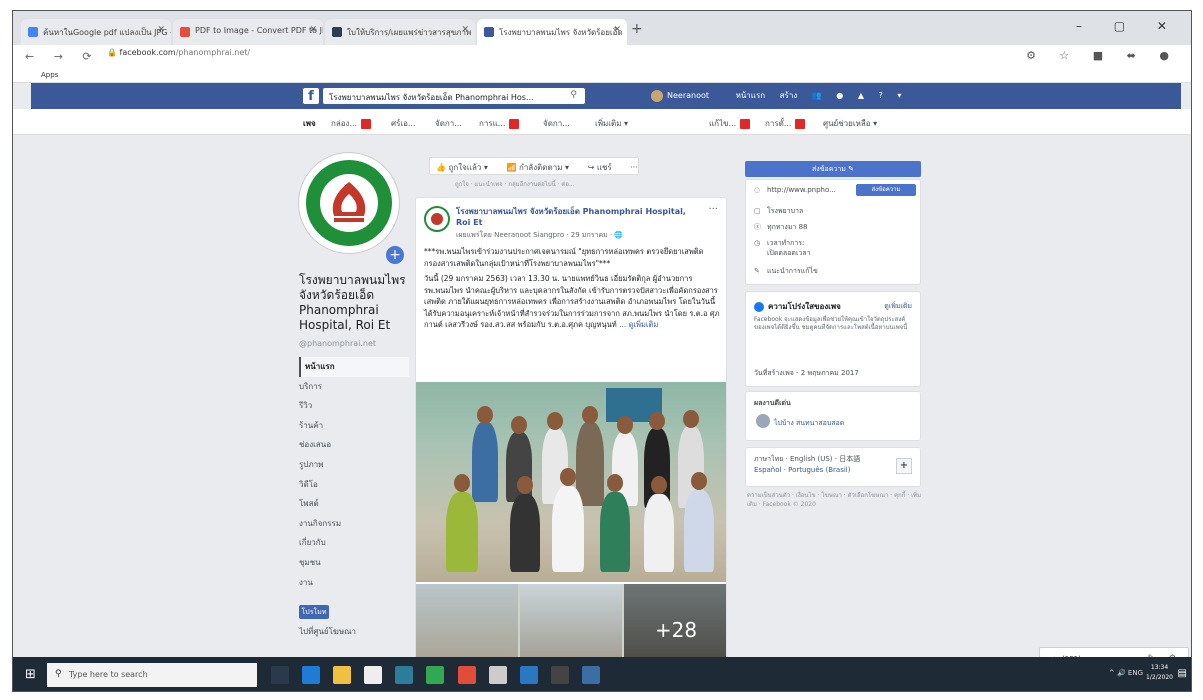 The width and height of the screenshot is (1203, 700). Describe the element at coordinates (904, 466) in the screenshot. I see `add-language-button: +` at that location.